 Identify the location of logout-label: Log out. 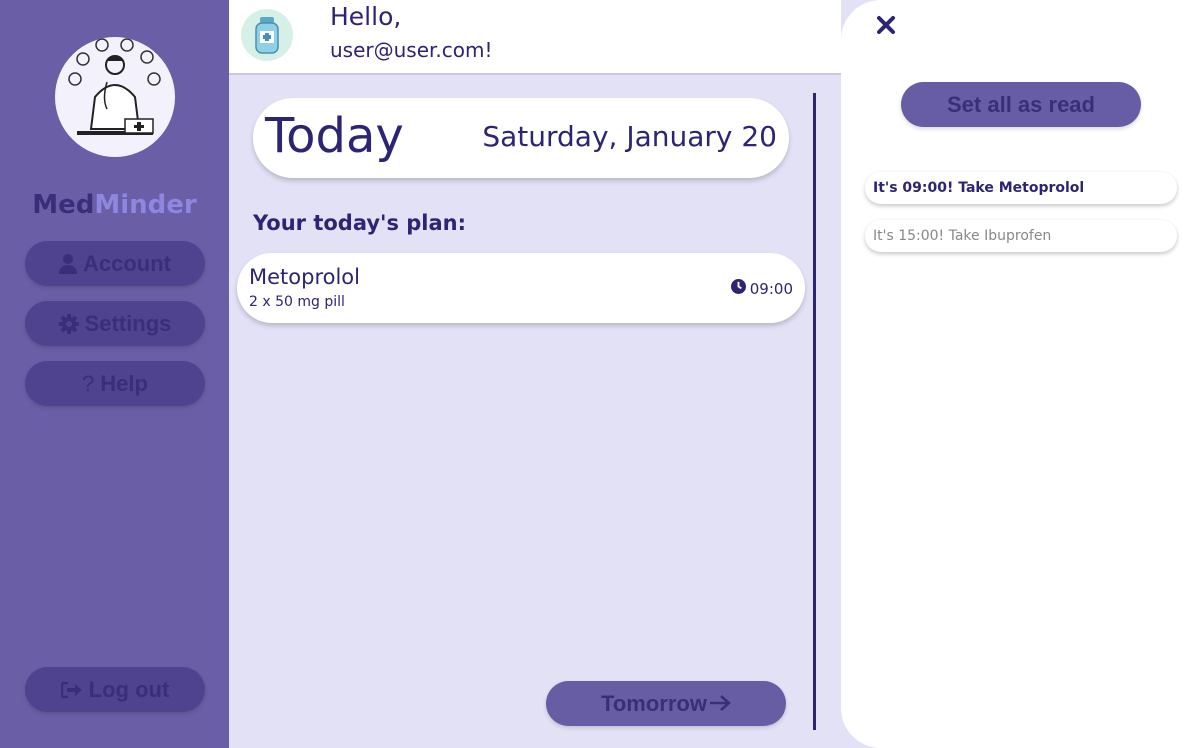
(129, 689).